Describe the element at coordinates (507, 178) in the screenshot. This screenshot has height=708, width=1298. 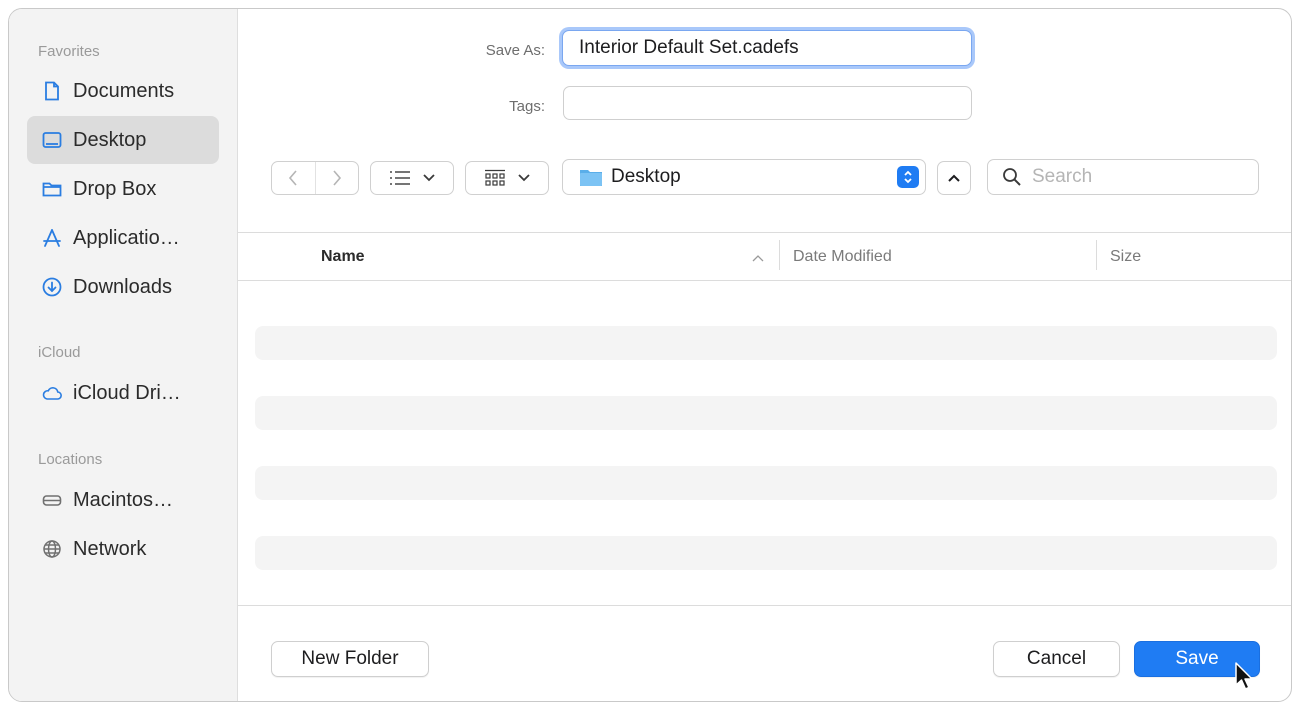
I see `group-by-button` at that location.